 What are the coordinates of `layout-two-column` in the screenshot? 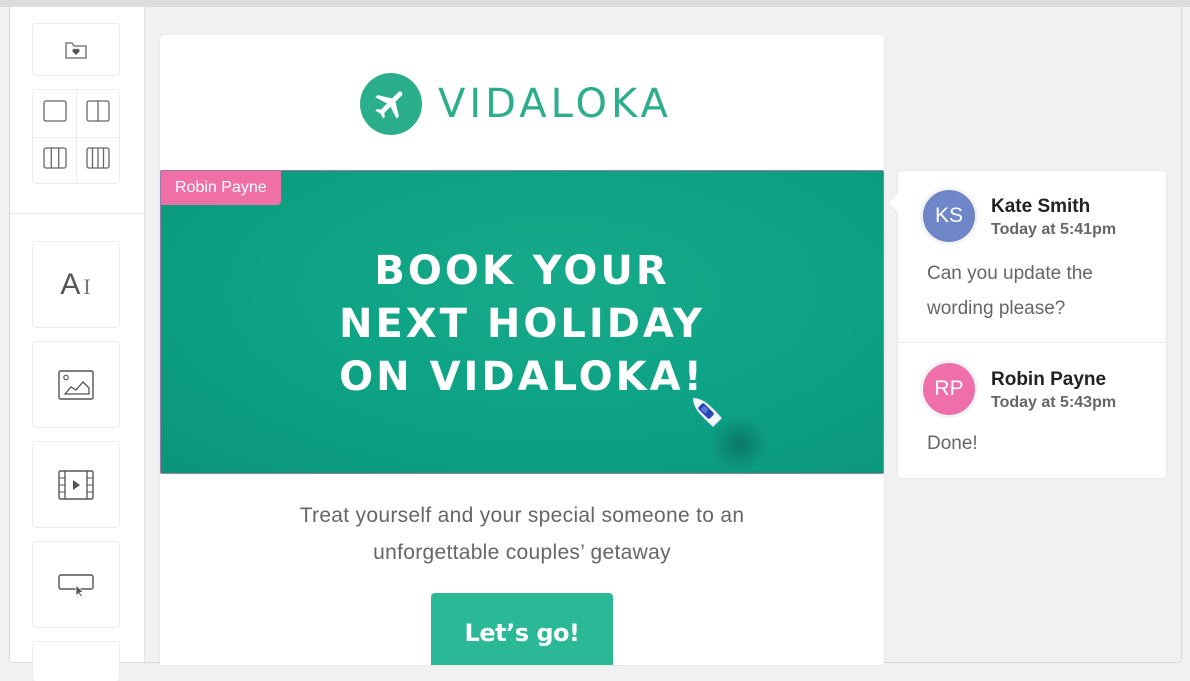 It's located at (97, 113).